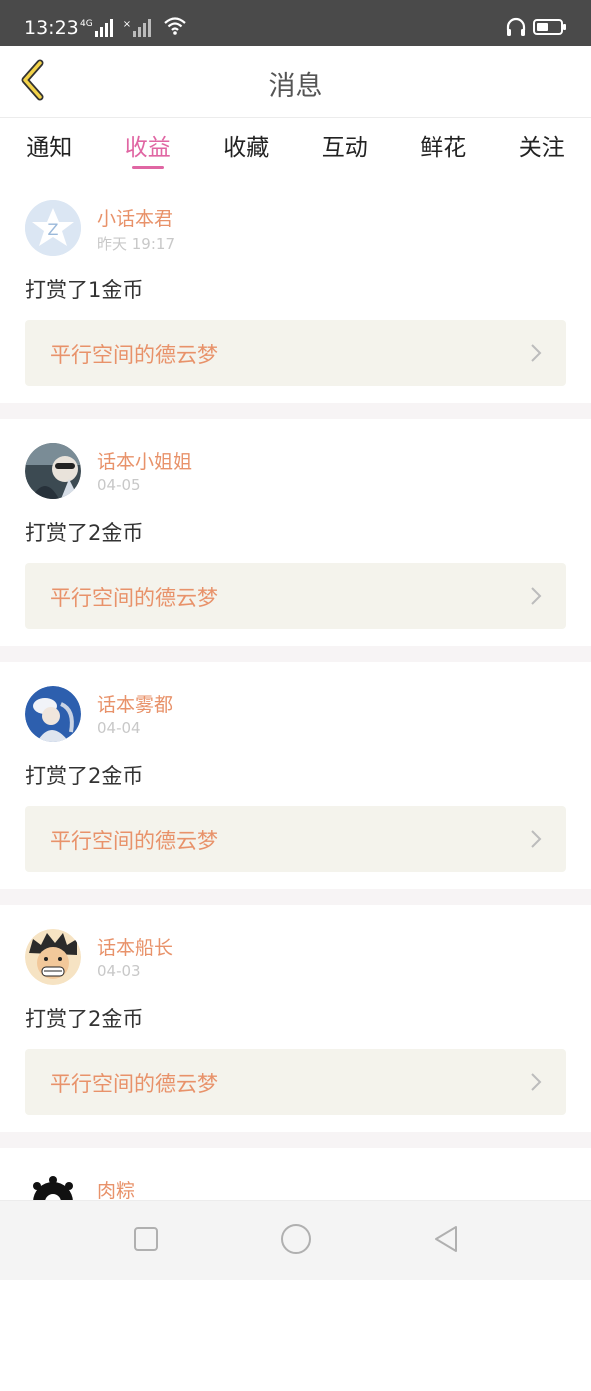 The width and height of the screenshot is (591, 1391). What do you see at coordinates (516, 29) in the screenshot?
I see `headset-icon` at bounding box center [516, 29].